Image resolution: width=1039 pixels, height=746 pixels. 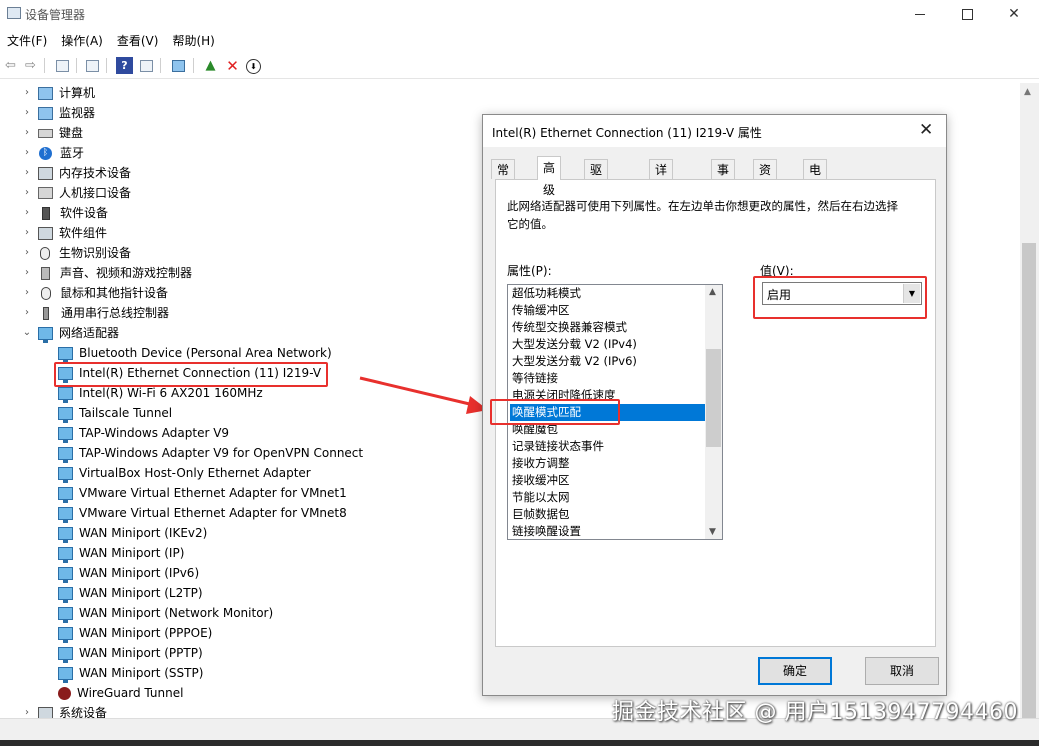 What do you see at coordinates (712, 532) in the screenshot?
I see `scroll-down-icon: ▼` at bounding box center [712, 532].